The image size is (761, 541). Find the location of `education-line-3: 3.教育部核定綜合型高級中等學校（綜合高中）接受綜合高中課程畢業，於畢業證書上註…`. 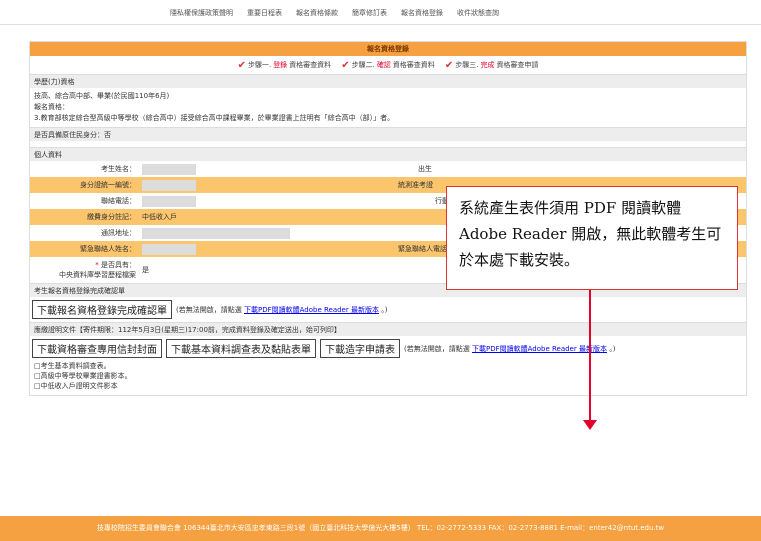

education-line-3: 3.教育部核定綜合型高級中等學校（綜合高中）接受綜合高中課程畢業，於畢業證書上註… is located at coordinates (214, 118).